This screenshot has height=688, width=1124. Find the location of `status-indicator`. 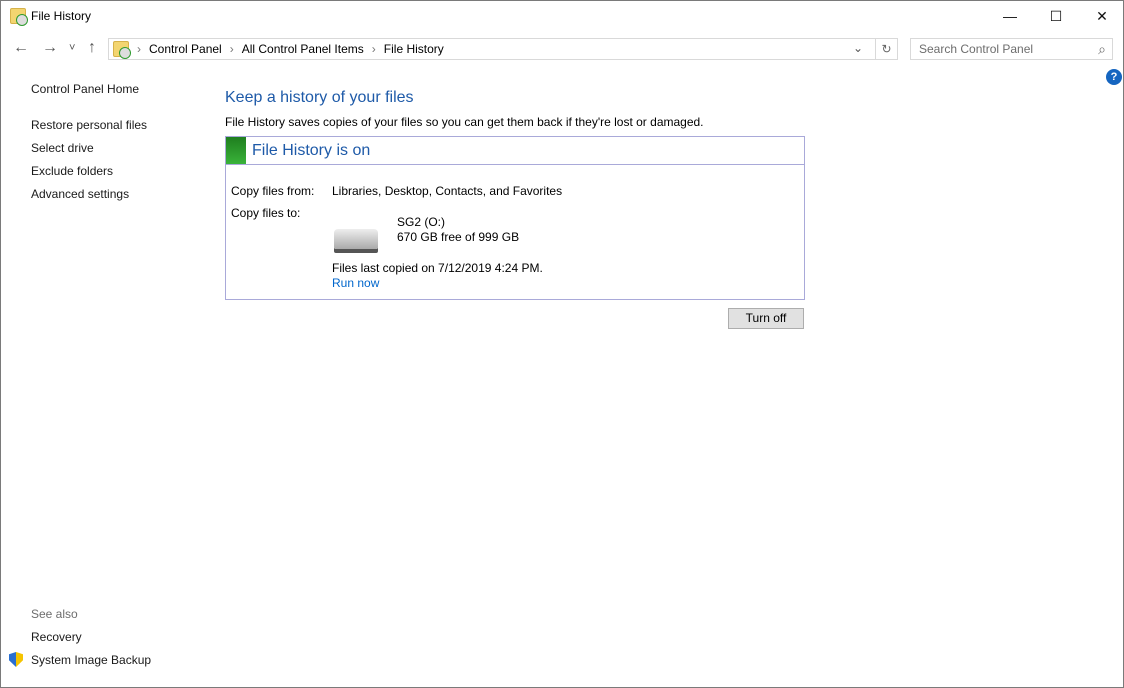

status-indicator is located at coordinates (236, 150).